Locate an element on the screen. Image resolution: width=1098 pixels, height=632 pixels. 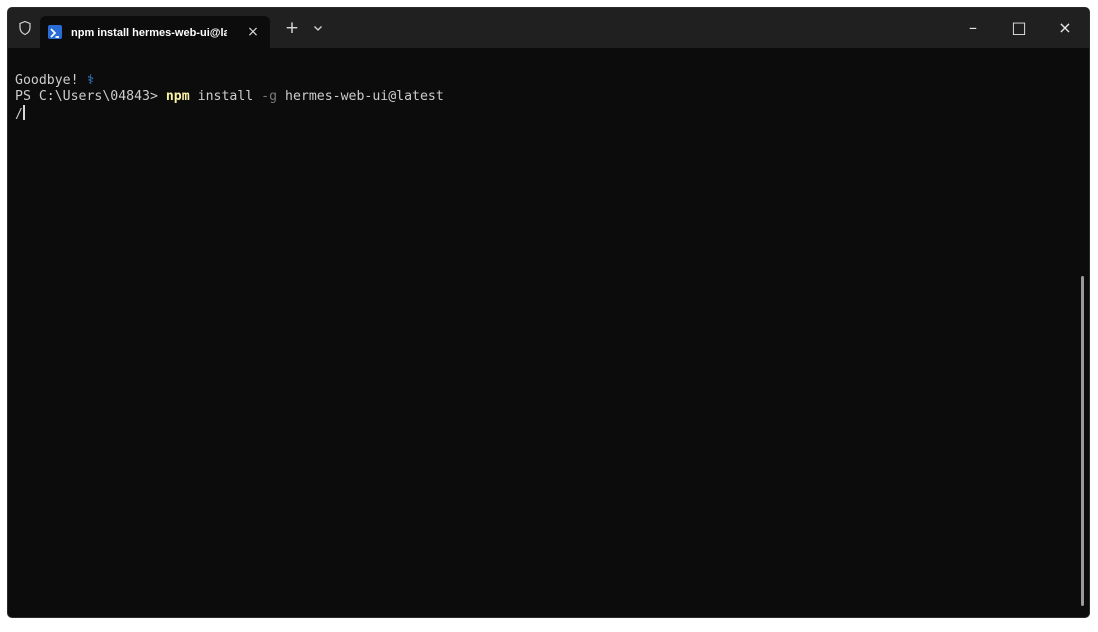
progress-line: / is located at coordinates (20, 113).